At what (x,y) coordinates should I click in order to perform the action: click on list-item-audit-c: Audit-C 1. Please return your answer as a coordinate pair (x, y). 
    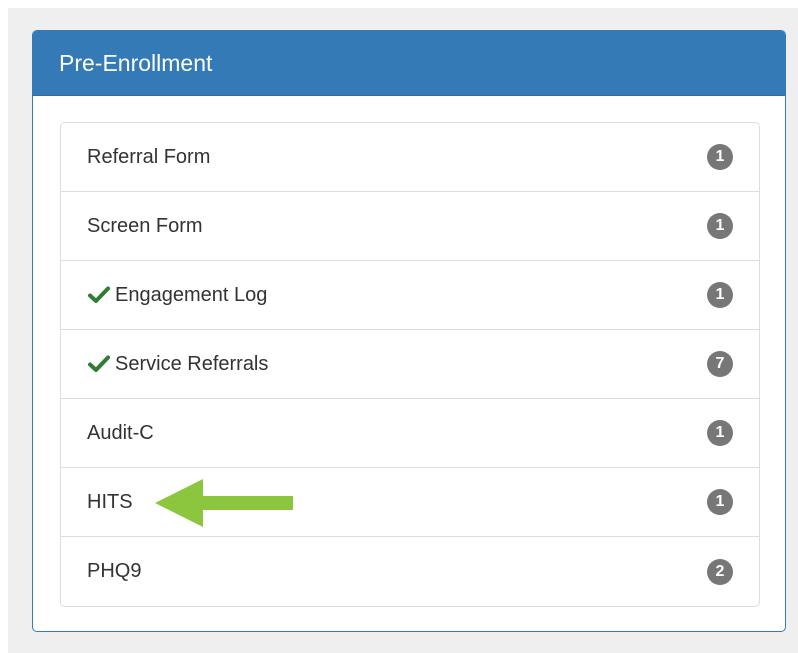
    Looking at the image, I should click on (410, 433).